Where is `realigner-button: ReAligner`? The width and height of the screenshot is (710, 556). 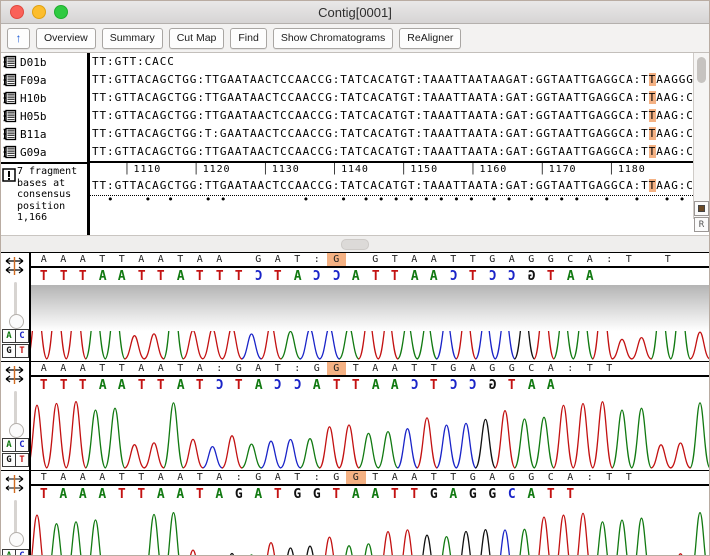
realigner-button: ReAligner is located at coordinates (430, 38).